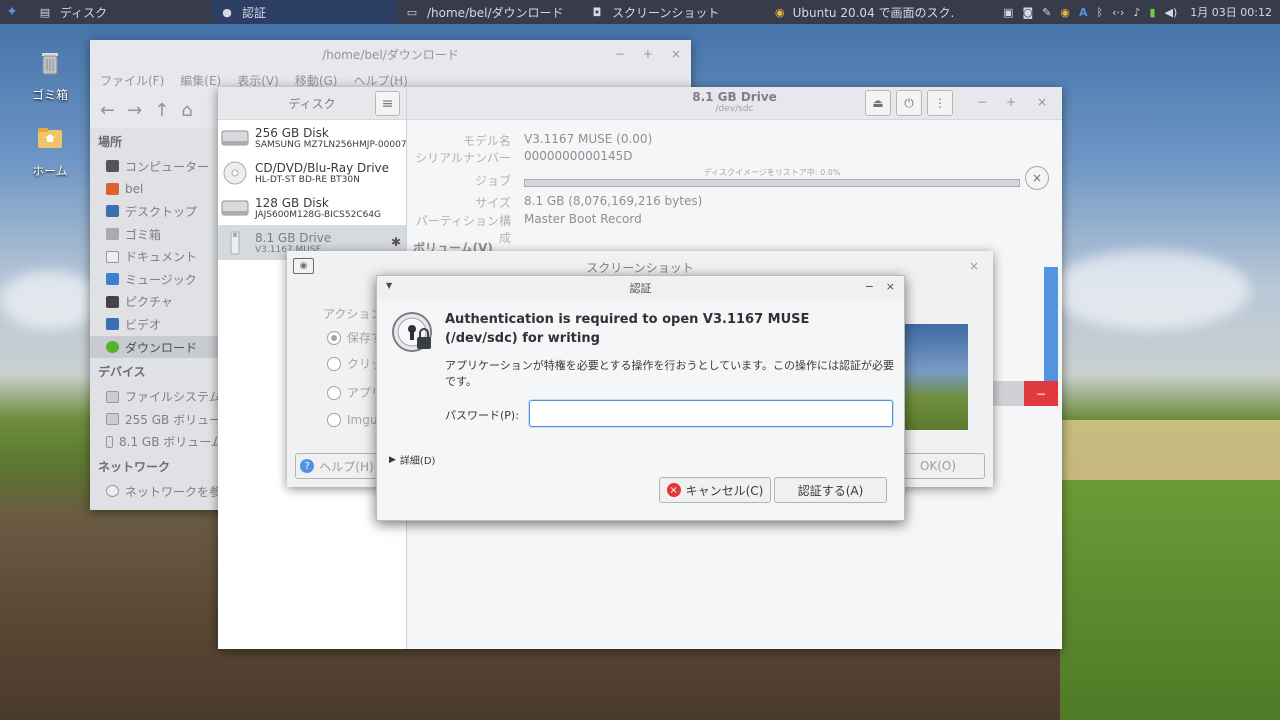 The width and height of the screenshot is (1280, 720). I want to click on whisker-menu-icon: ✦, so click(12, 12).